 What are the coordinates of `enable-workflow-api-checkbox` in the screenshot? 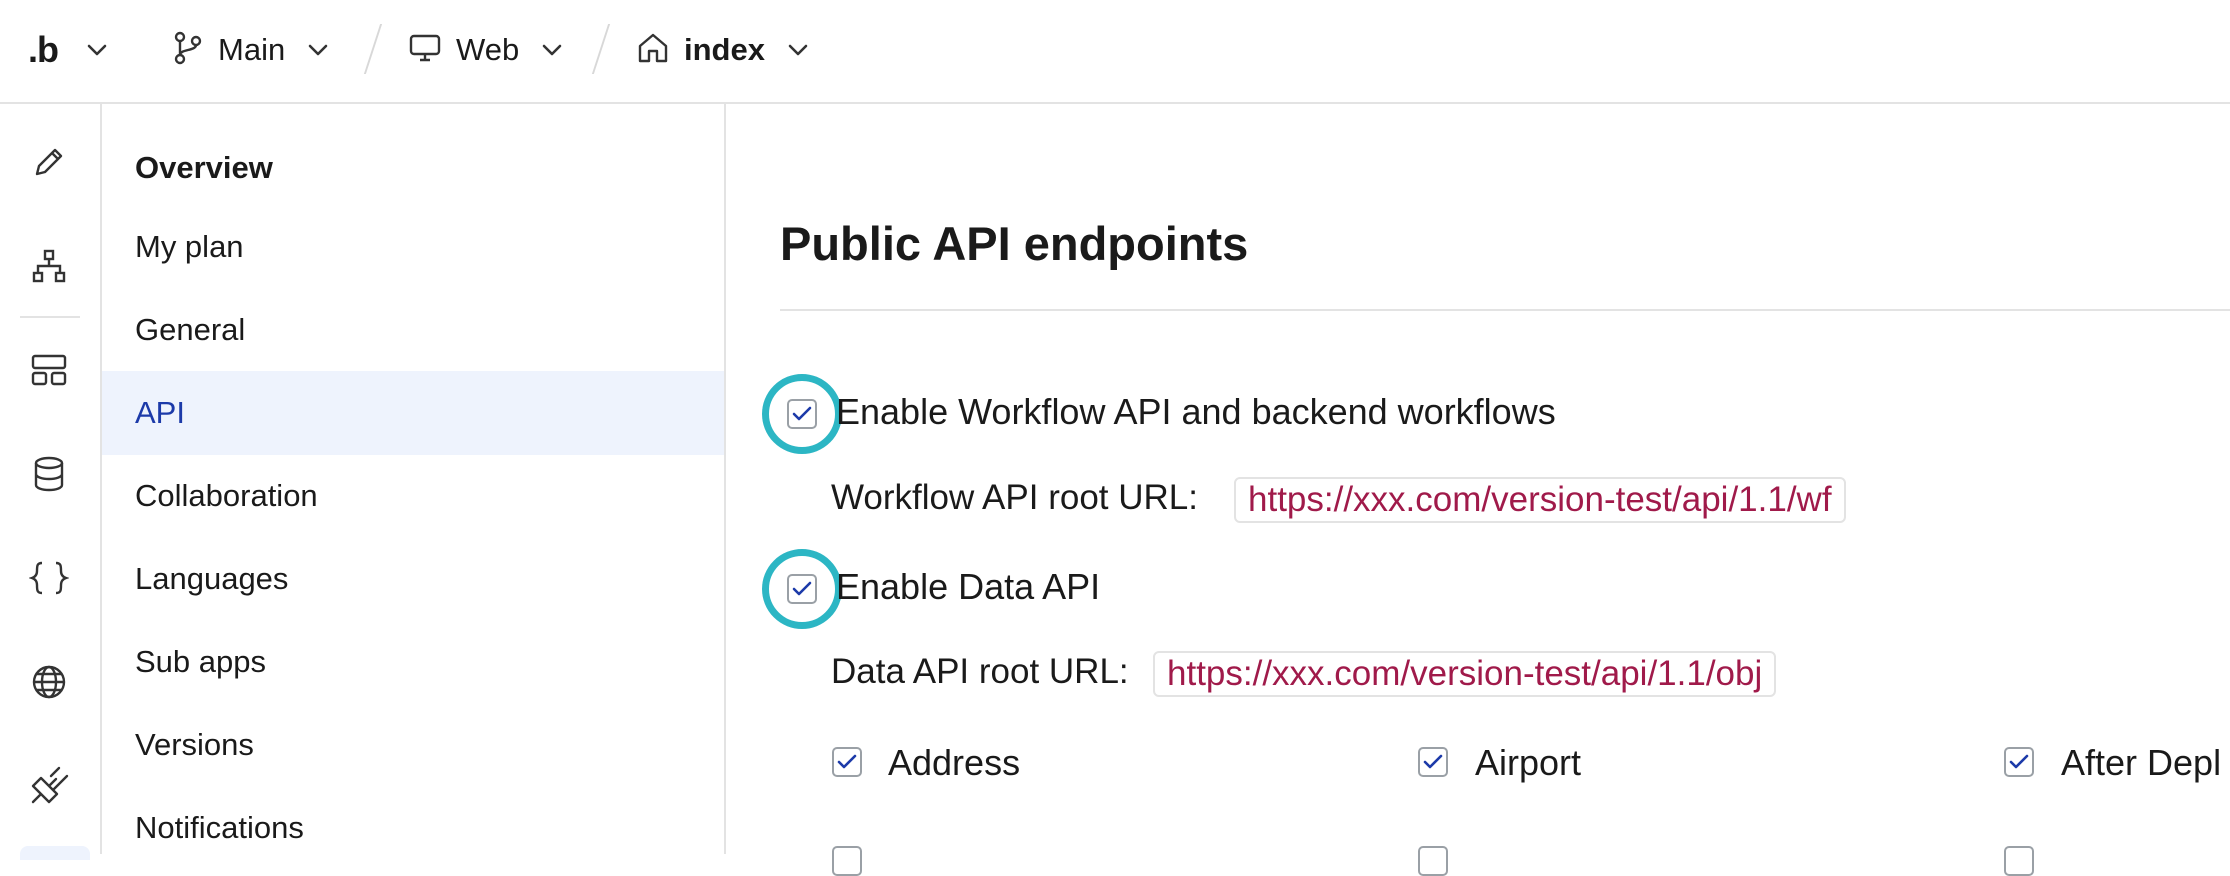 It's located at (802, 414).